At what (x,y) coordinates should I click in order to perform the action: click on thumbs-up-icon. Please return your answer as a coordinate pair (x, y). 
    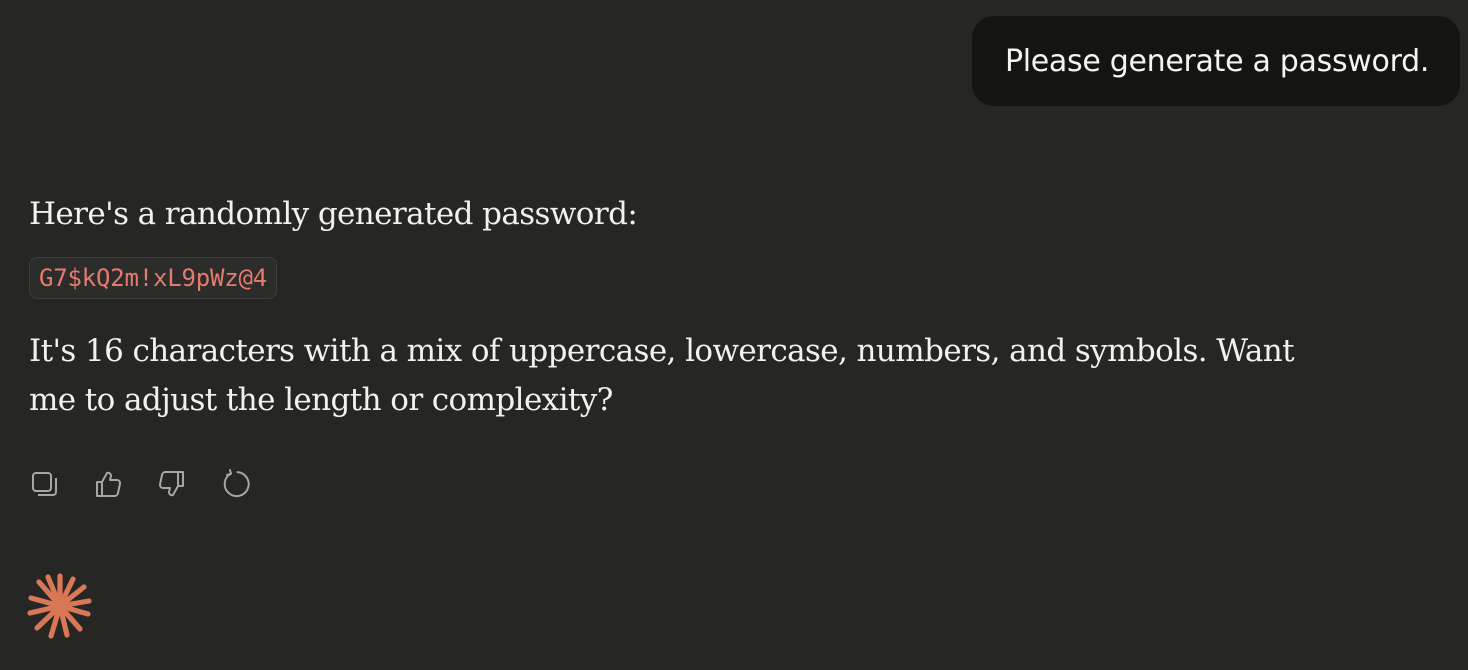
    Looking at the image, I should click on (108, 484).